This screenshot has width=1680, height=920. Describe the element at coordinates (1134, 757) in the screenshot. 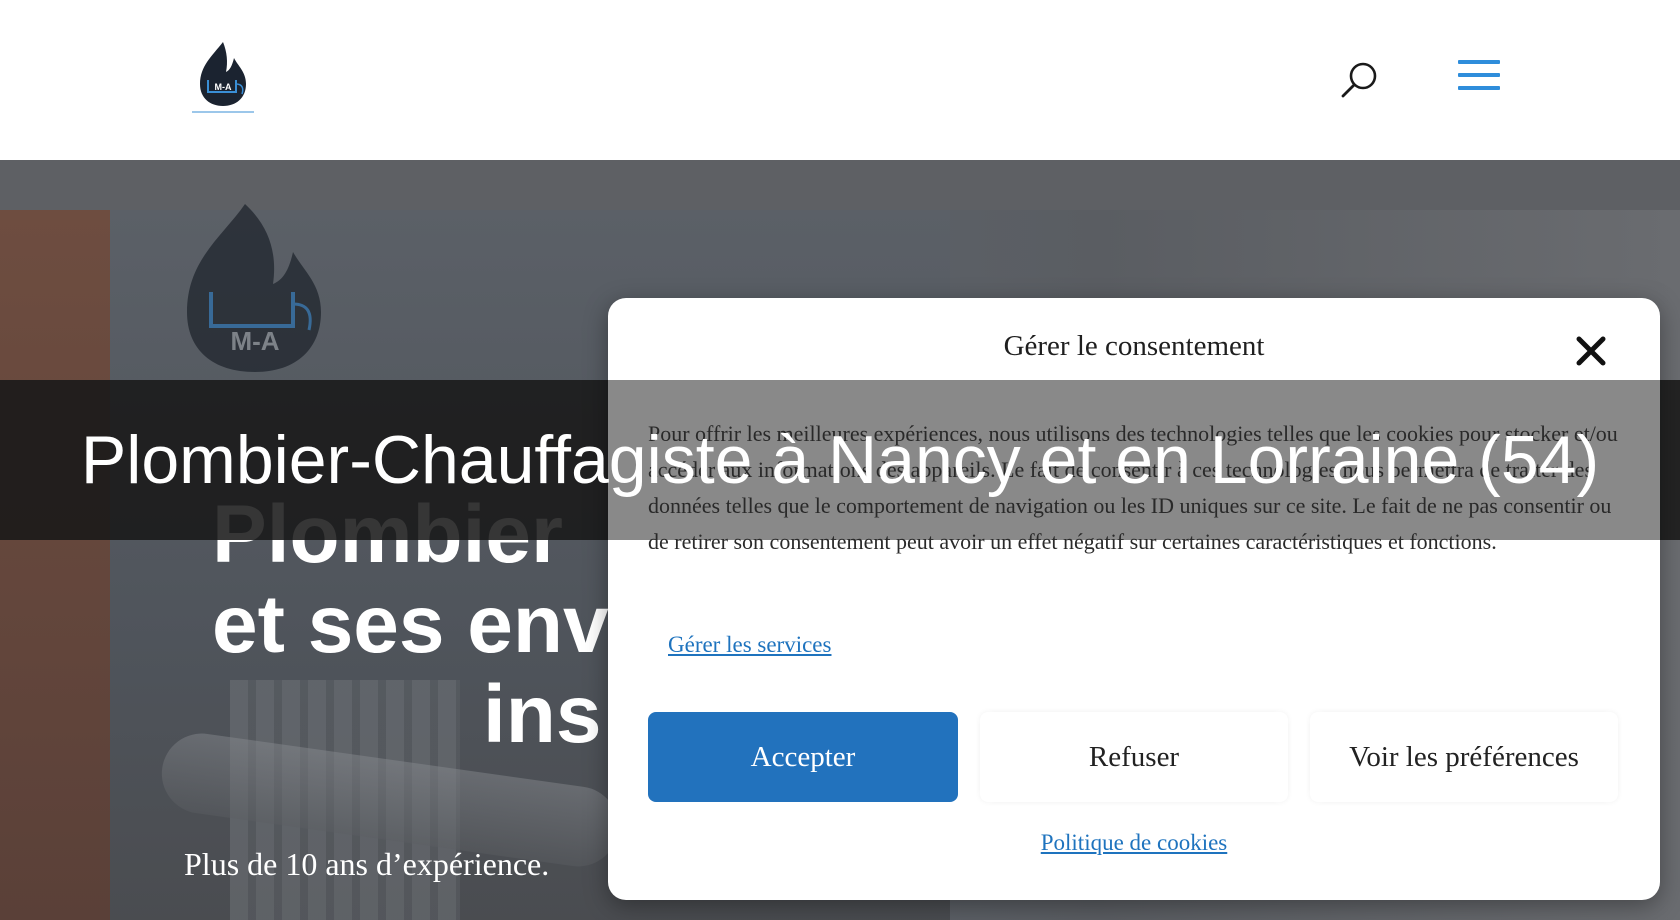

I see `refuse-button: Refuser` at that location.